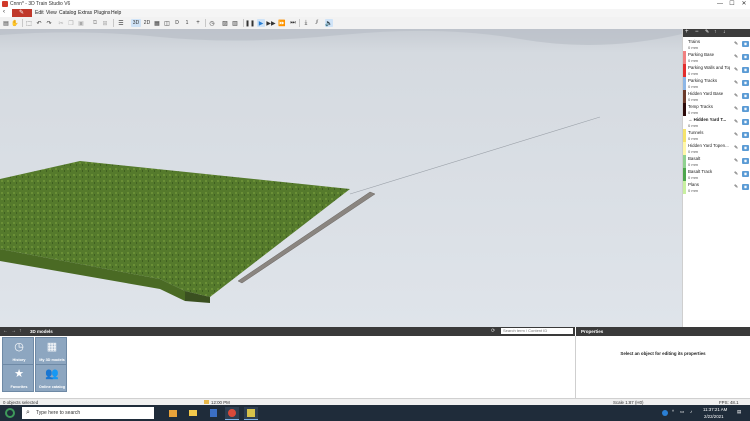 This screenshot has width=750, height=421. I want to click on layer-row: Trains 0 mm ✎ ◉, so click(716, 44).